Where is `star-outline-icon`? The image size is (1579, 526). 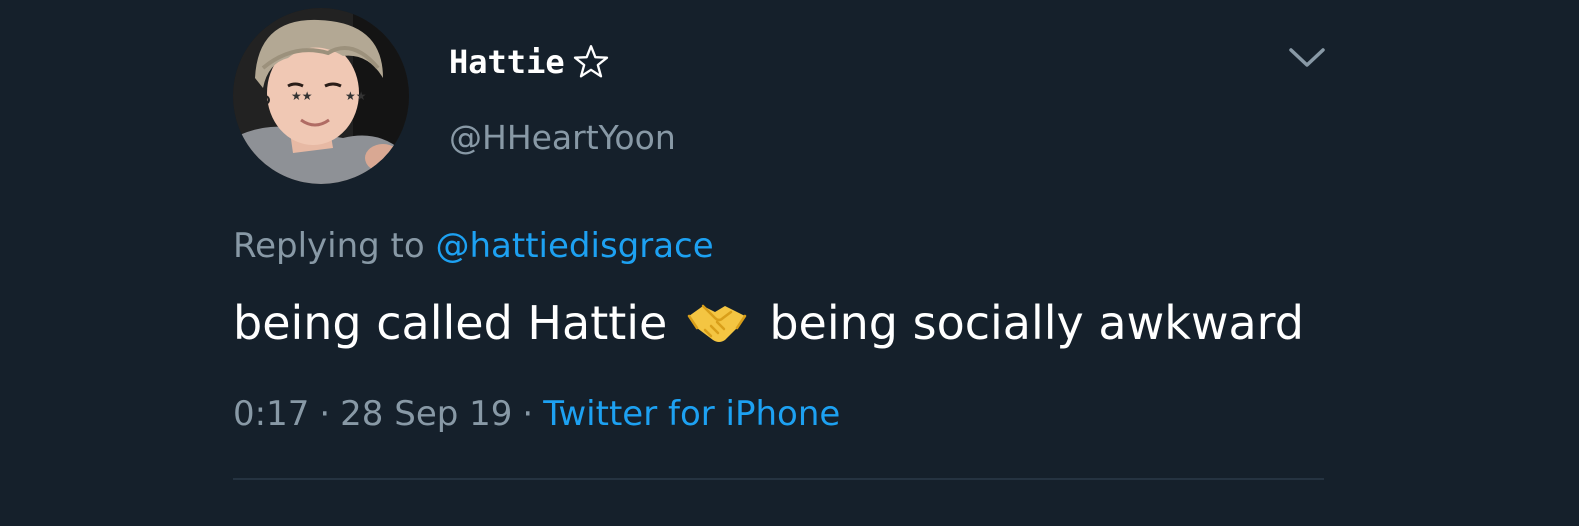 star-outline-icon is located at coordinates (591, 62).